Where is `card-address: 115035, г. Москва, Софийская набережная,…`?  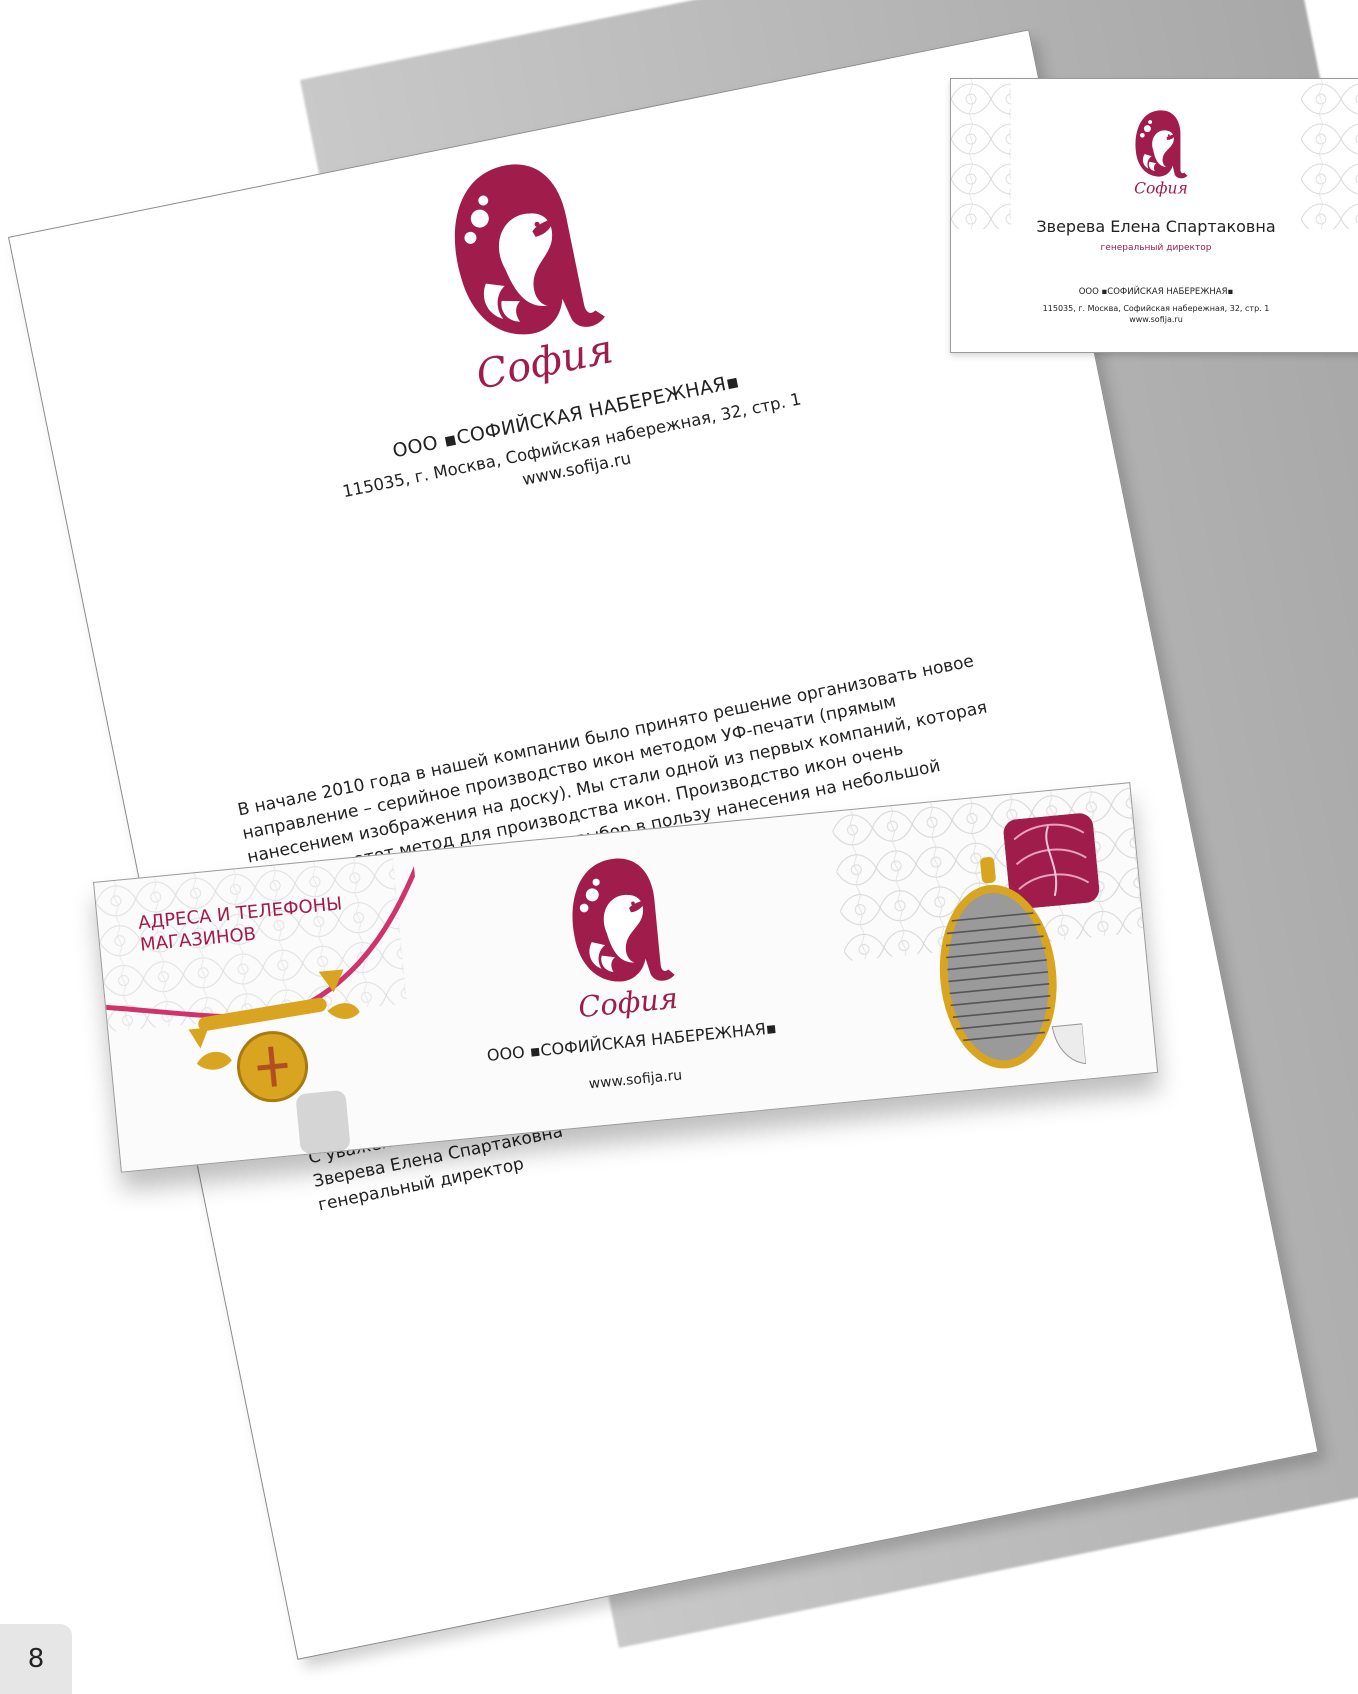 card-address: 115035, г. Москва, Софийская набережная,… is located at coordinates (1156, 308).